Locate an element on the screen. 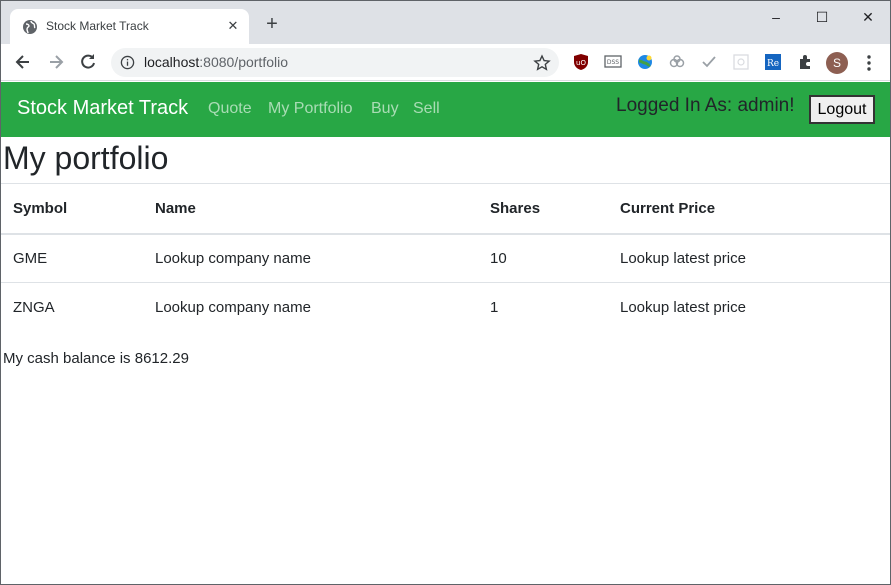 The image size is (891, 585). reload-icon is located at coordinates (88, 62).